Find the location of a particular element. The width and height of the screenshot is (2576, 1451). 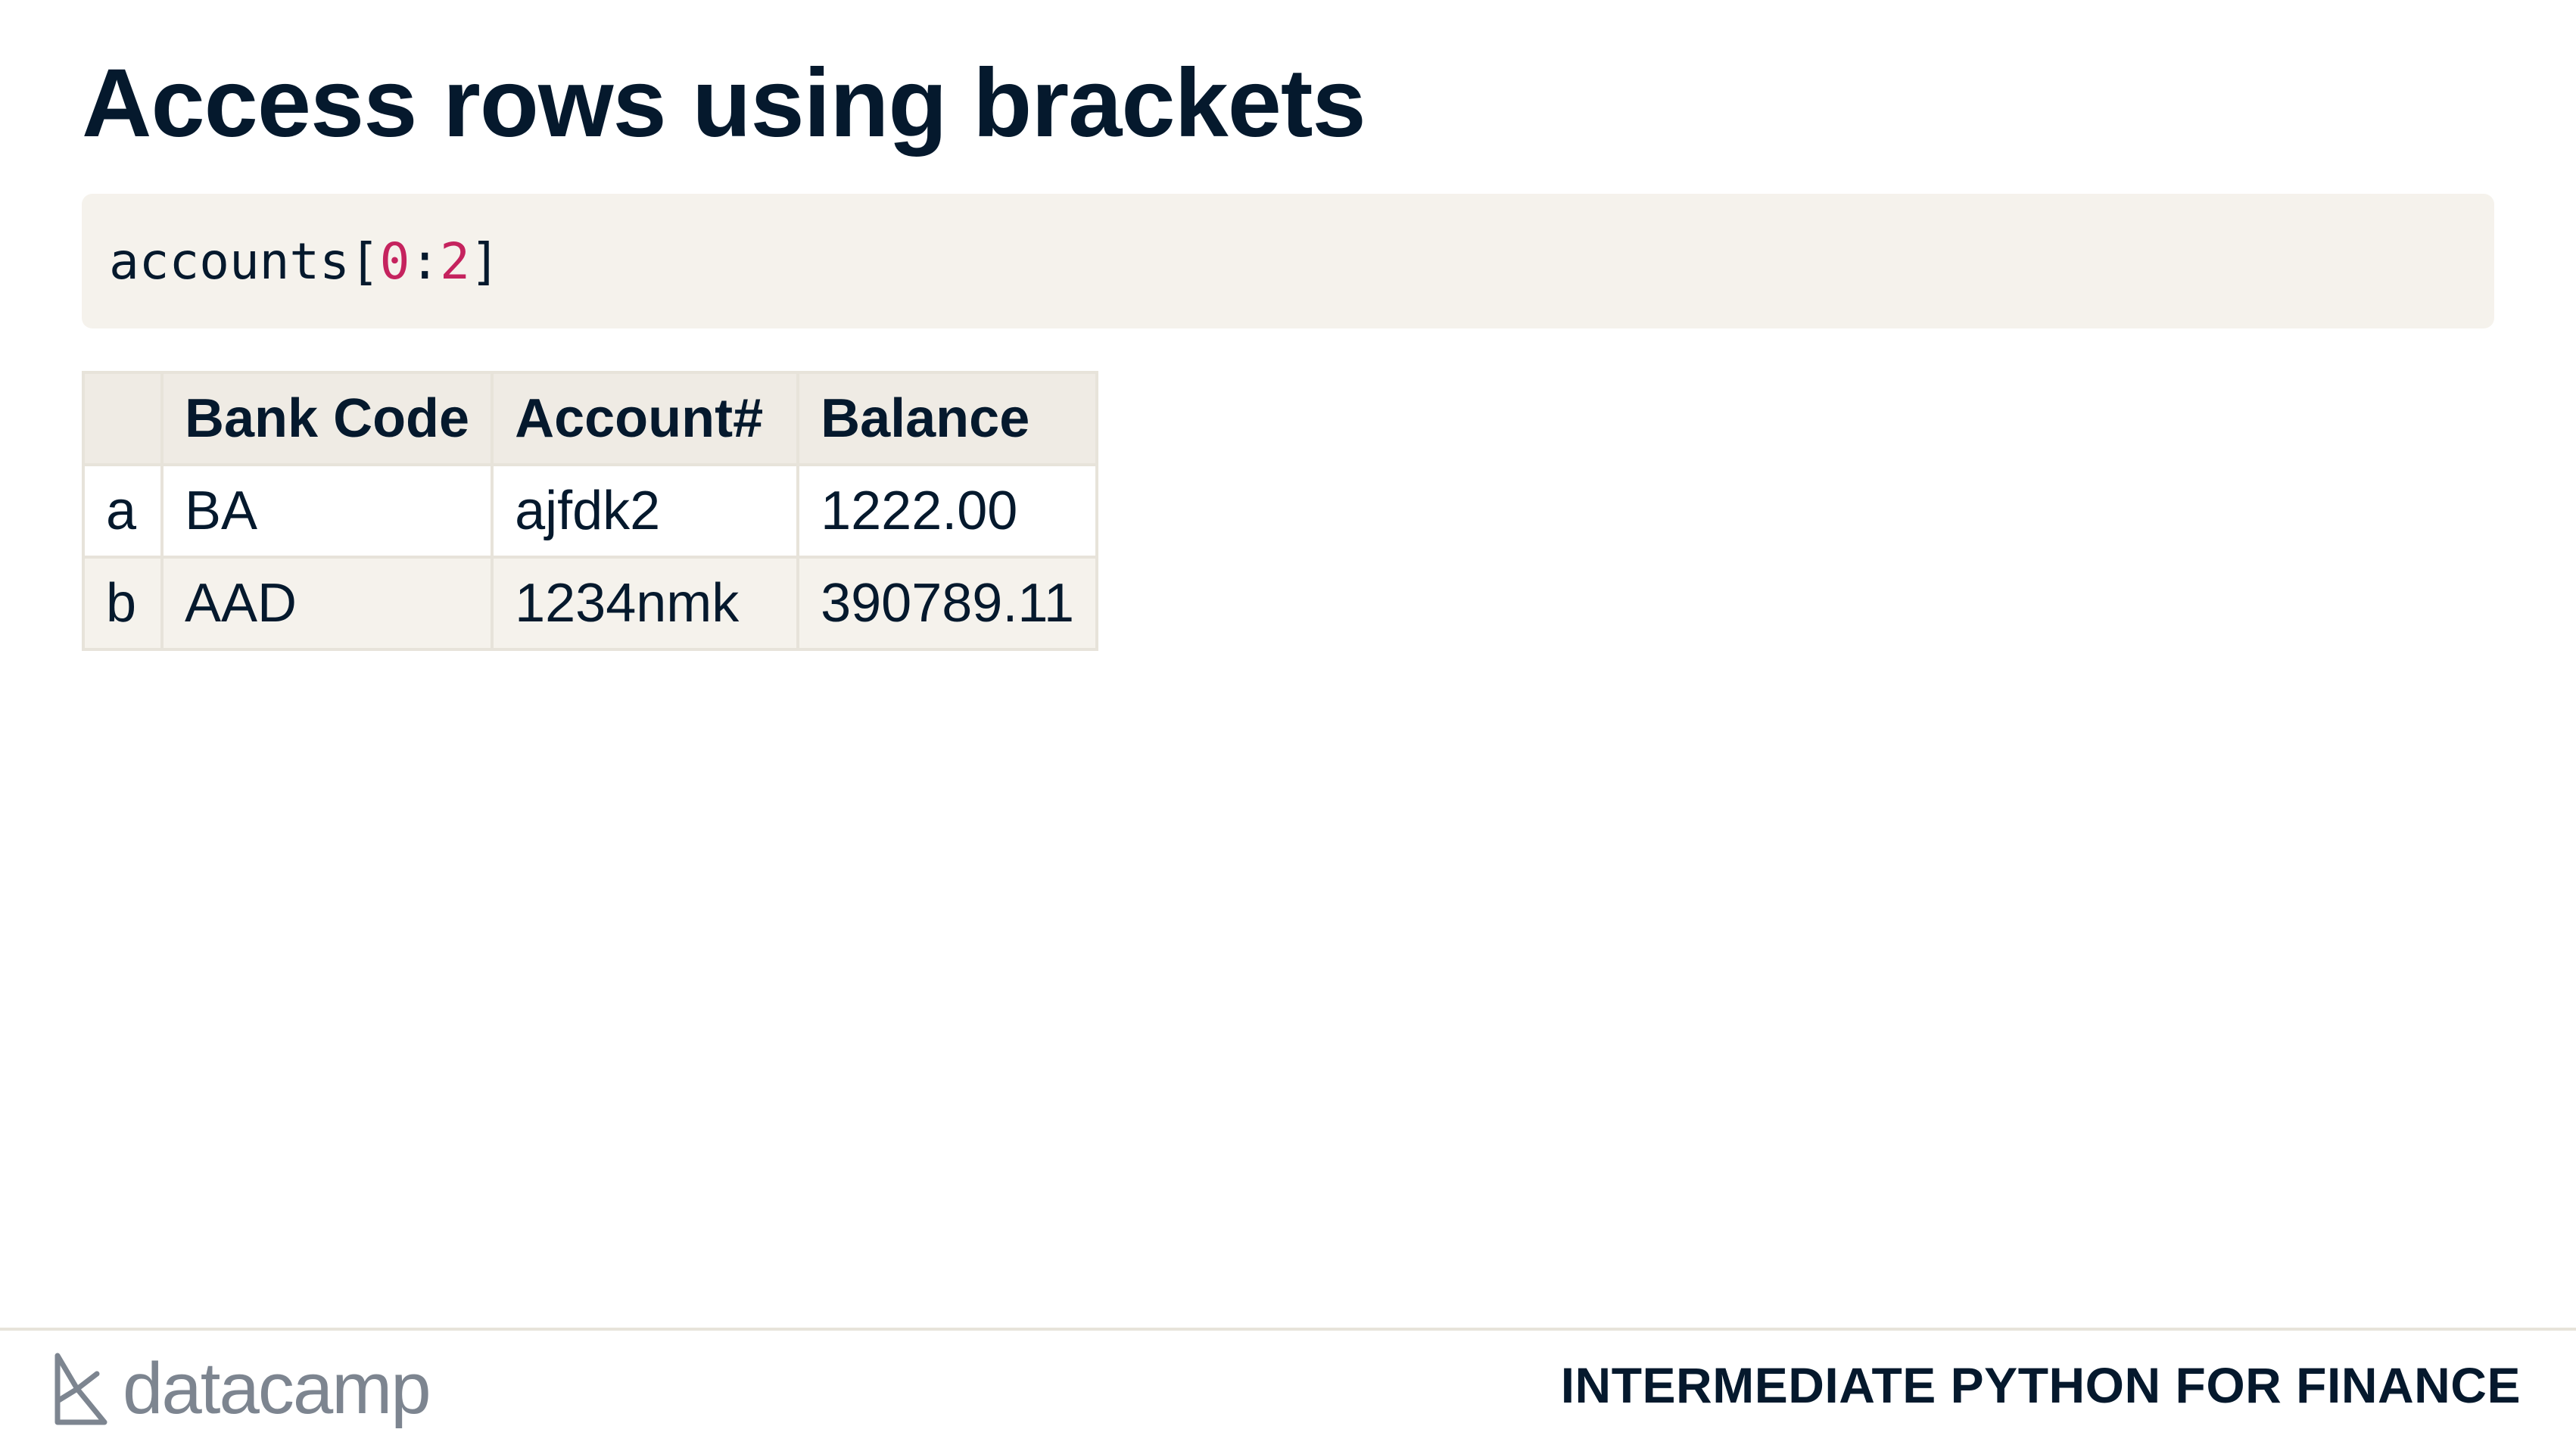

table-row: a BA ajfdk2 1222.00 is located at coordinates (590, 511).